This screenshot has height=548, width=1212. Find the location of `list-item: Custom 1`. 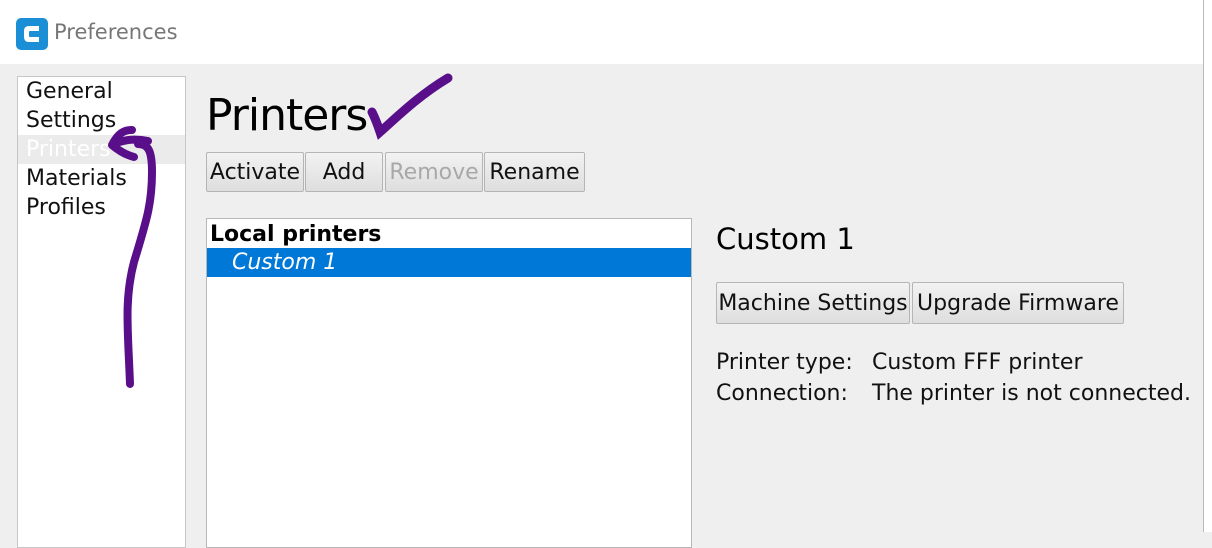

list-item: Custom 1 is located at coordinates (449, 262).